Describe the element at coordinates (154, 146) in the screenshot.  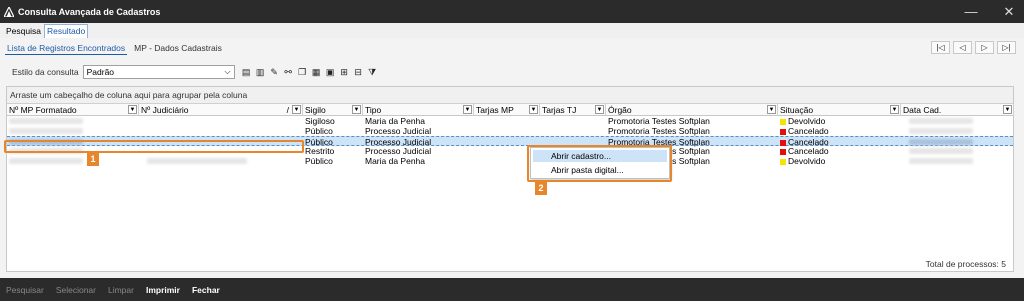
I see `callout-highlight-row` at that location.